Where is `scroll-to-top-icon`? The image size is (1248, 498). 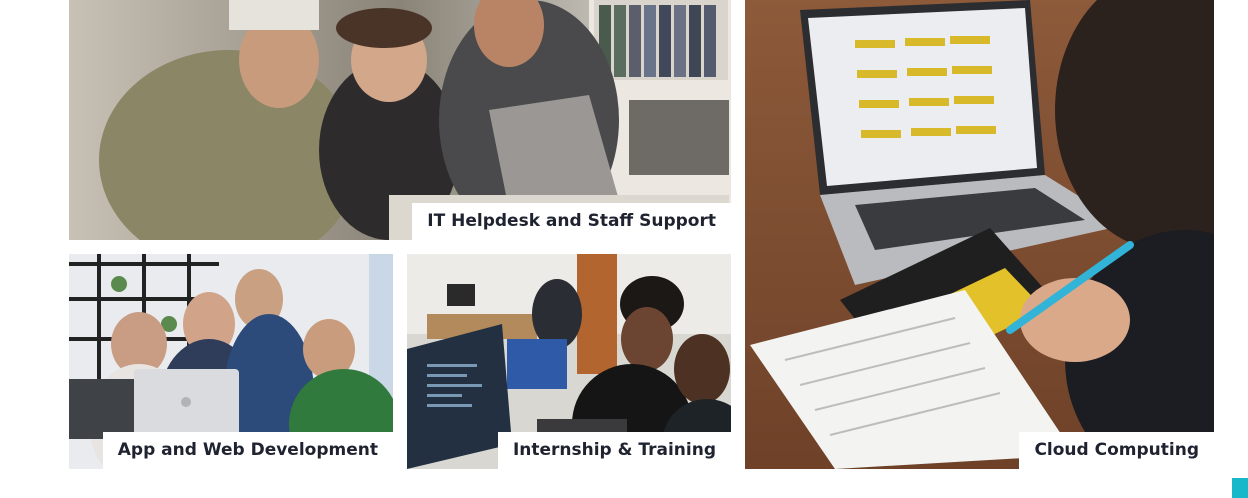 scroll-to-top-icon is located at coordinates (1240, 488).